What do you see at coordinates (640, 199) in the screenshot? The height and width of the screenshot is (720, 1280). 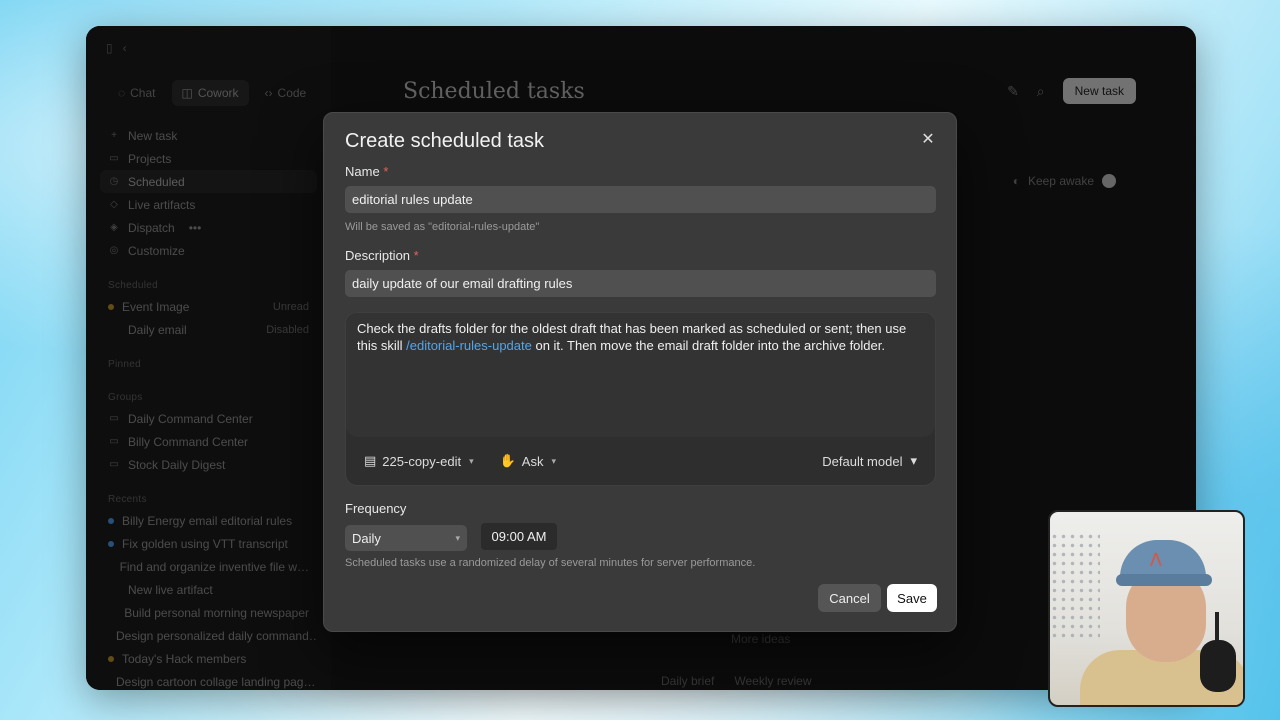 I see `name-input: editorial rules update` at bounding box center [640, 199].